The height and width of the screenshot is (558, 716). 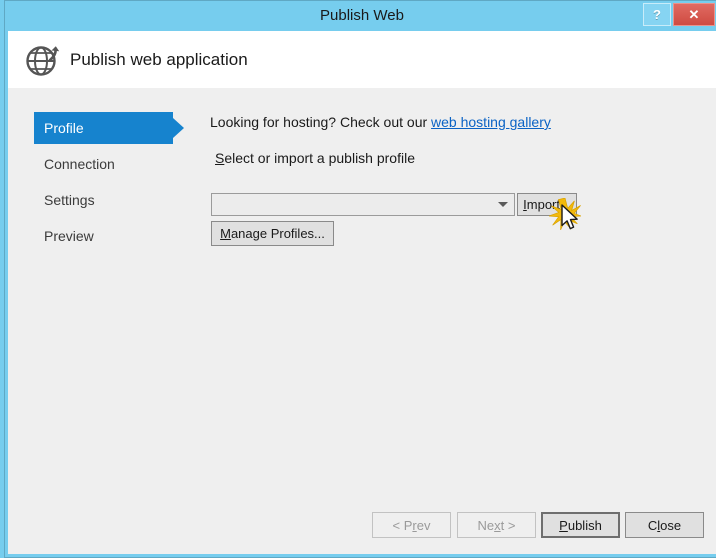 I want to click on wizard-nav: Profile Connection Settings Preview, so click(x=103, y=184).